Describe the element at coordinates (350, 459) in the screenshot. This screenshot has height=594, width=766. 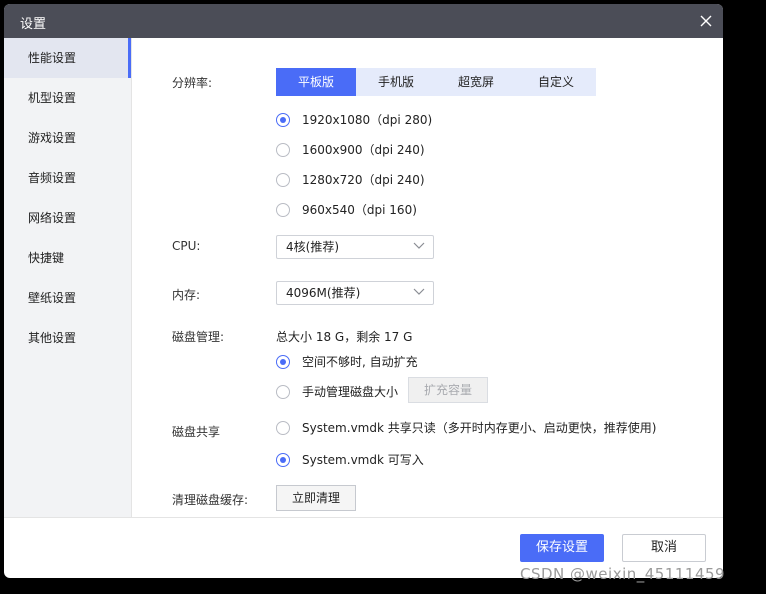
I see `share-option-writable: System.vmdk 可写入` at that location.